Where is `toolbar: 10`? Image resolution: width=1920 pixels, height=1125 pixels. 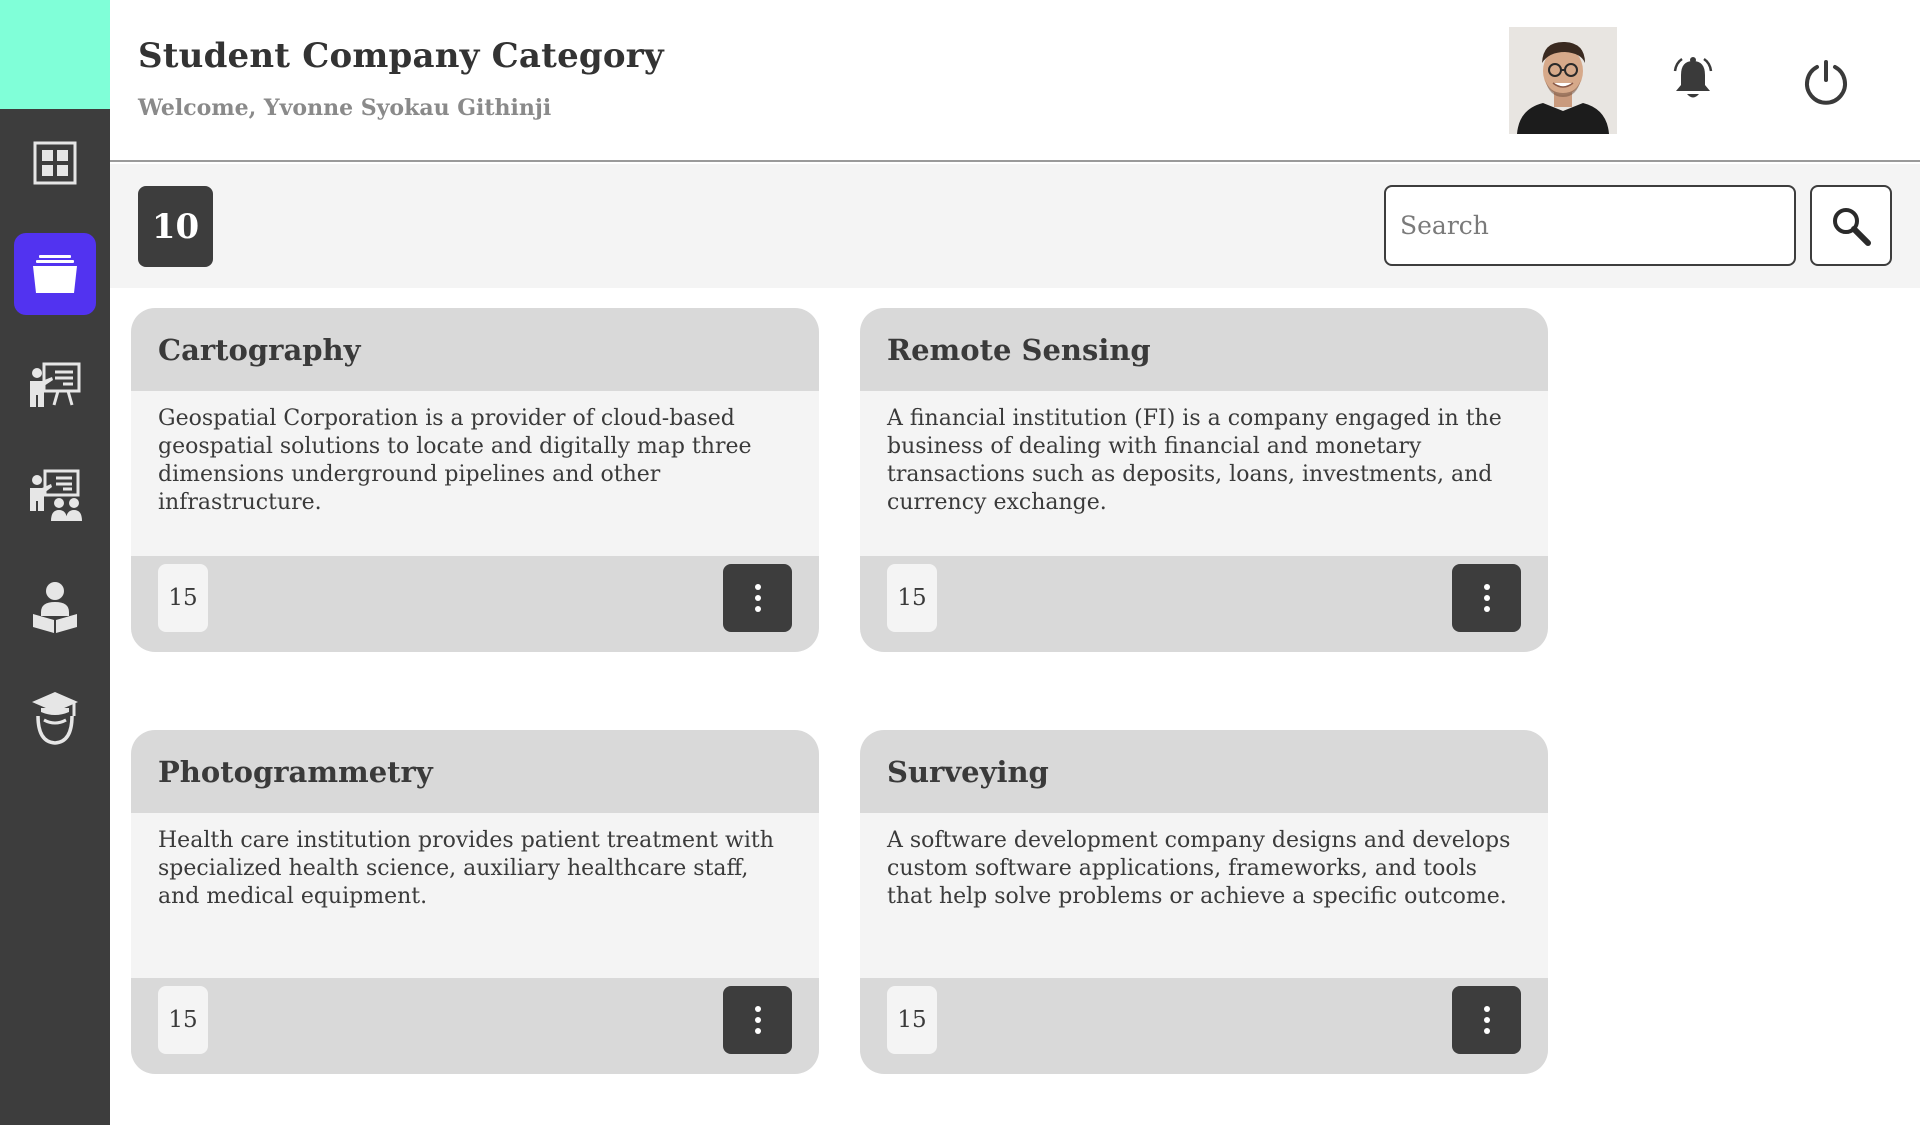
toolbar: 10 is located at coordinates (1015, 226).